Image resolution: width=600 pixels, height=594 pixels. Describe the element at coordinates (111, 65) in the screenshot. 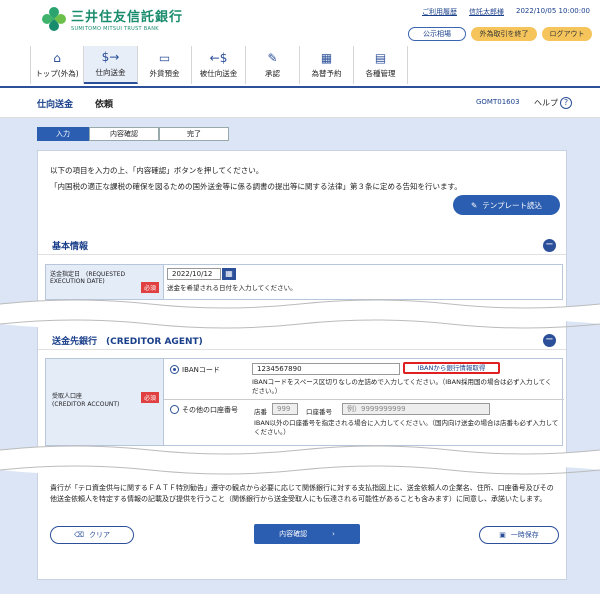

I see `nav-remit: $→ 仕向送金` at that location.